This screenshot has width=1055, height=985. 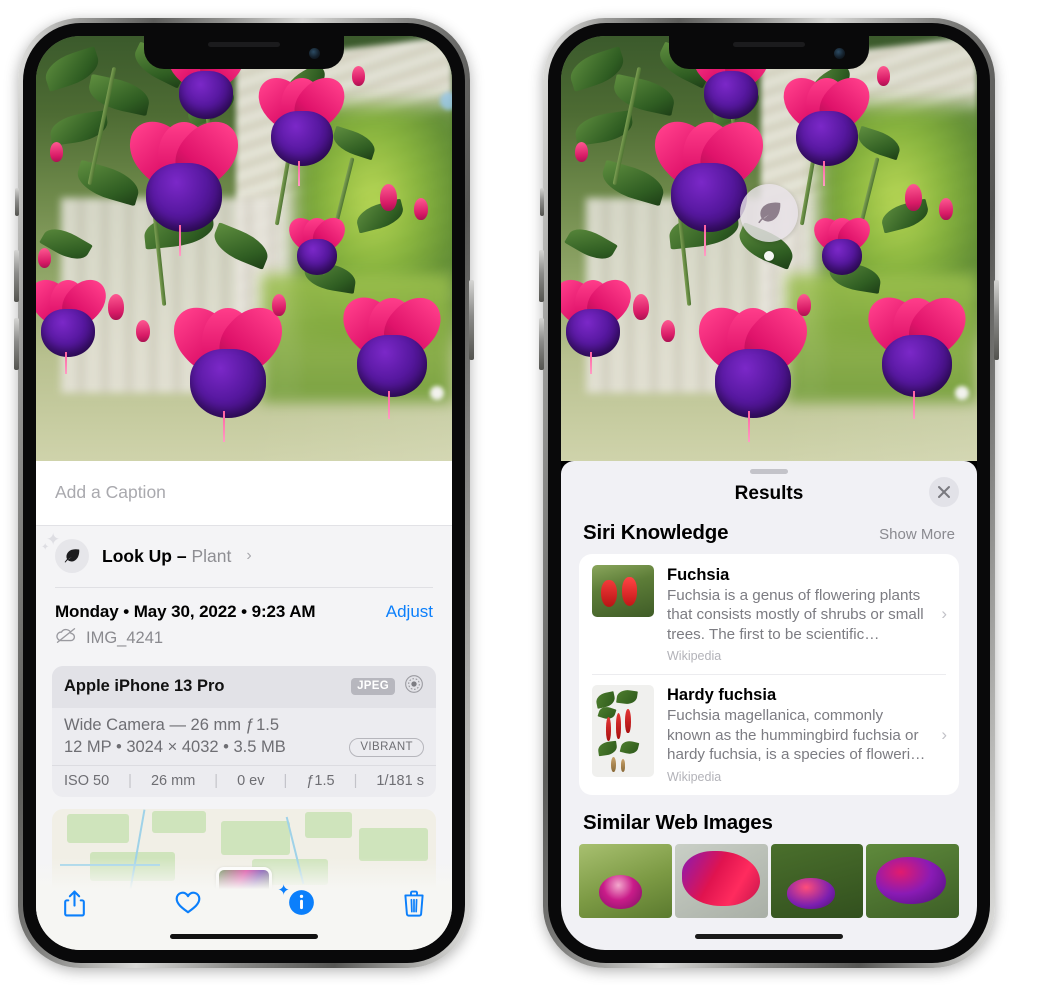 What do you see at coordinates (769, 936) in the screenshot?
I see `home-indicator-right` at bounding box center [769, 936].